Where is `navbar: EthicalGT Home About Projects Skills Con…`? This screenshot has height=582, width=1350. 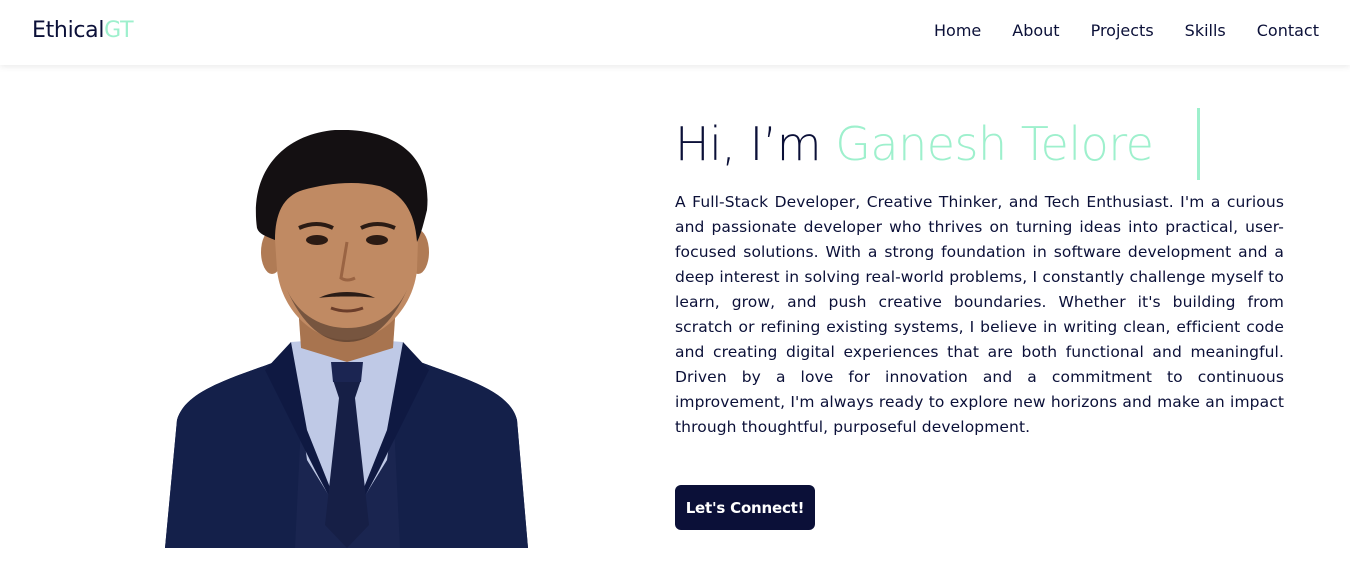
navbar: EthicalGT Home About Projects Skills Con… is located at coordinates (675, 32).